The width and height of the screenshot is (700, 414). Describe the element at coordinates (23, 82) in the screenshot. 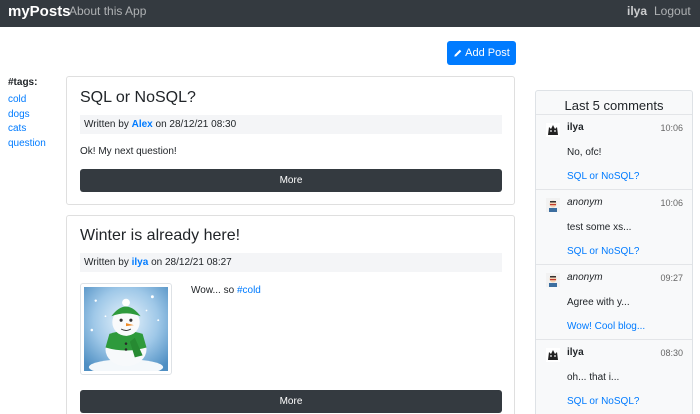

I see `tags-title: #tags:` at that location.